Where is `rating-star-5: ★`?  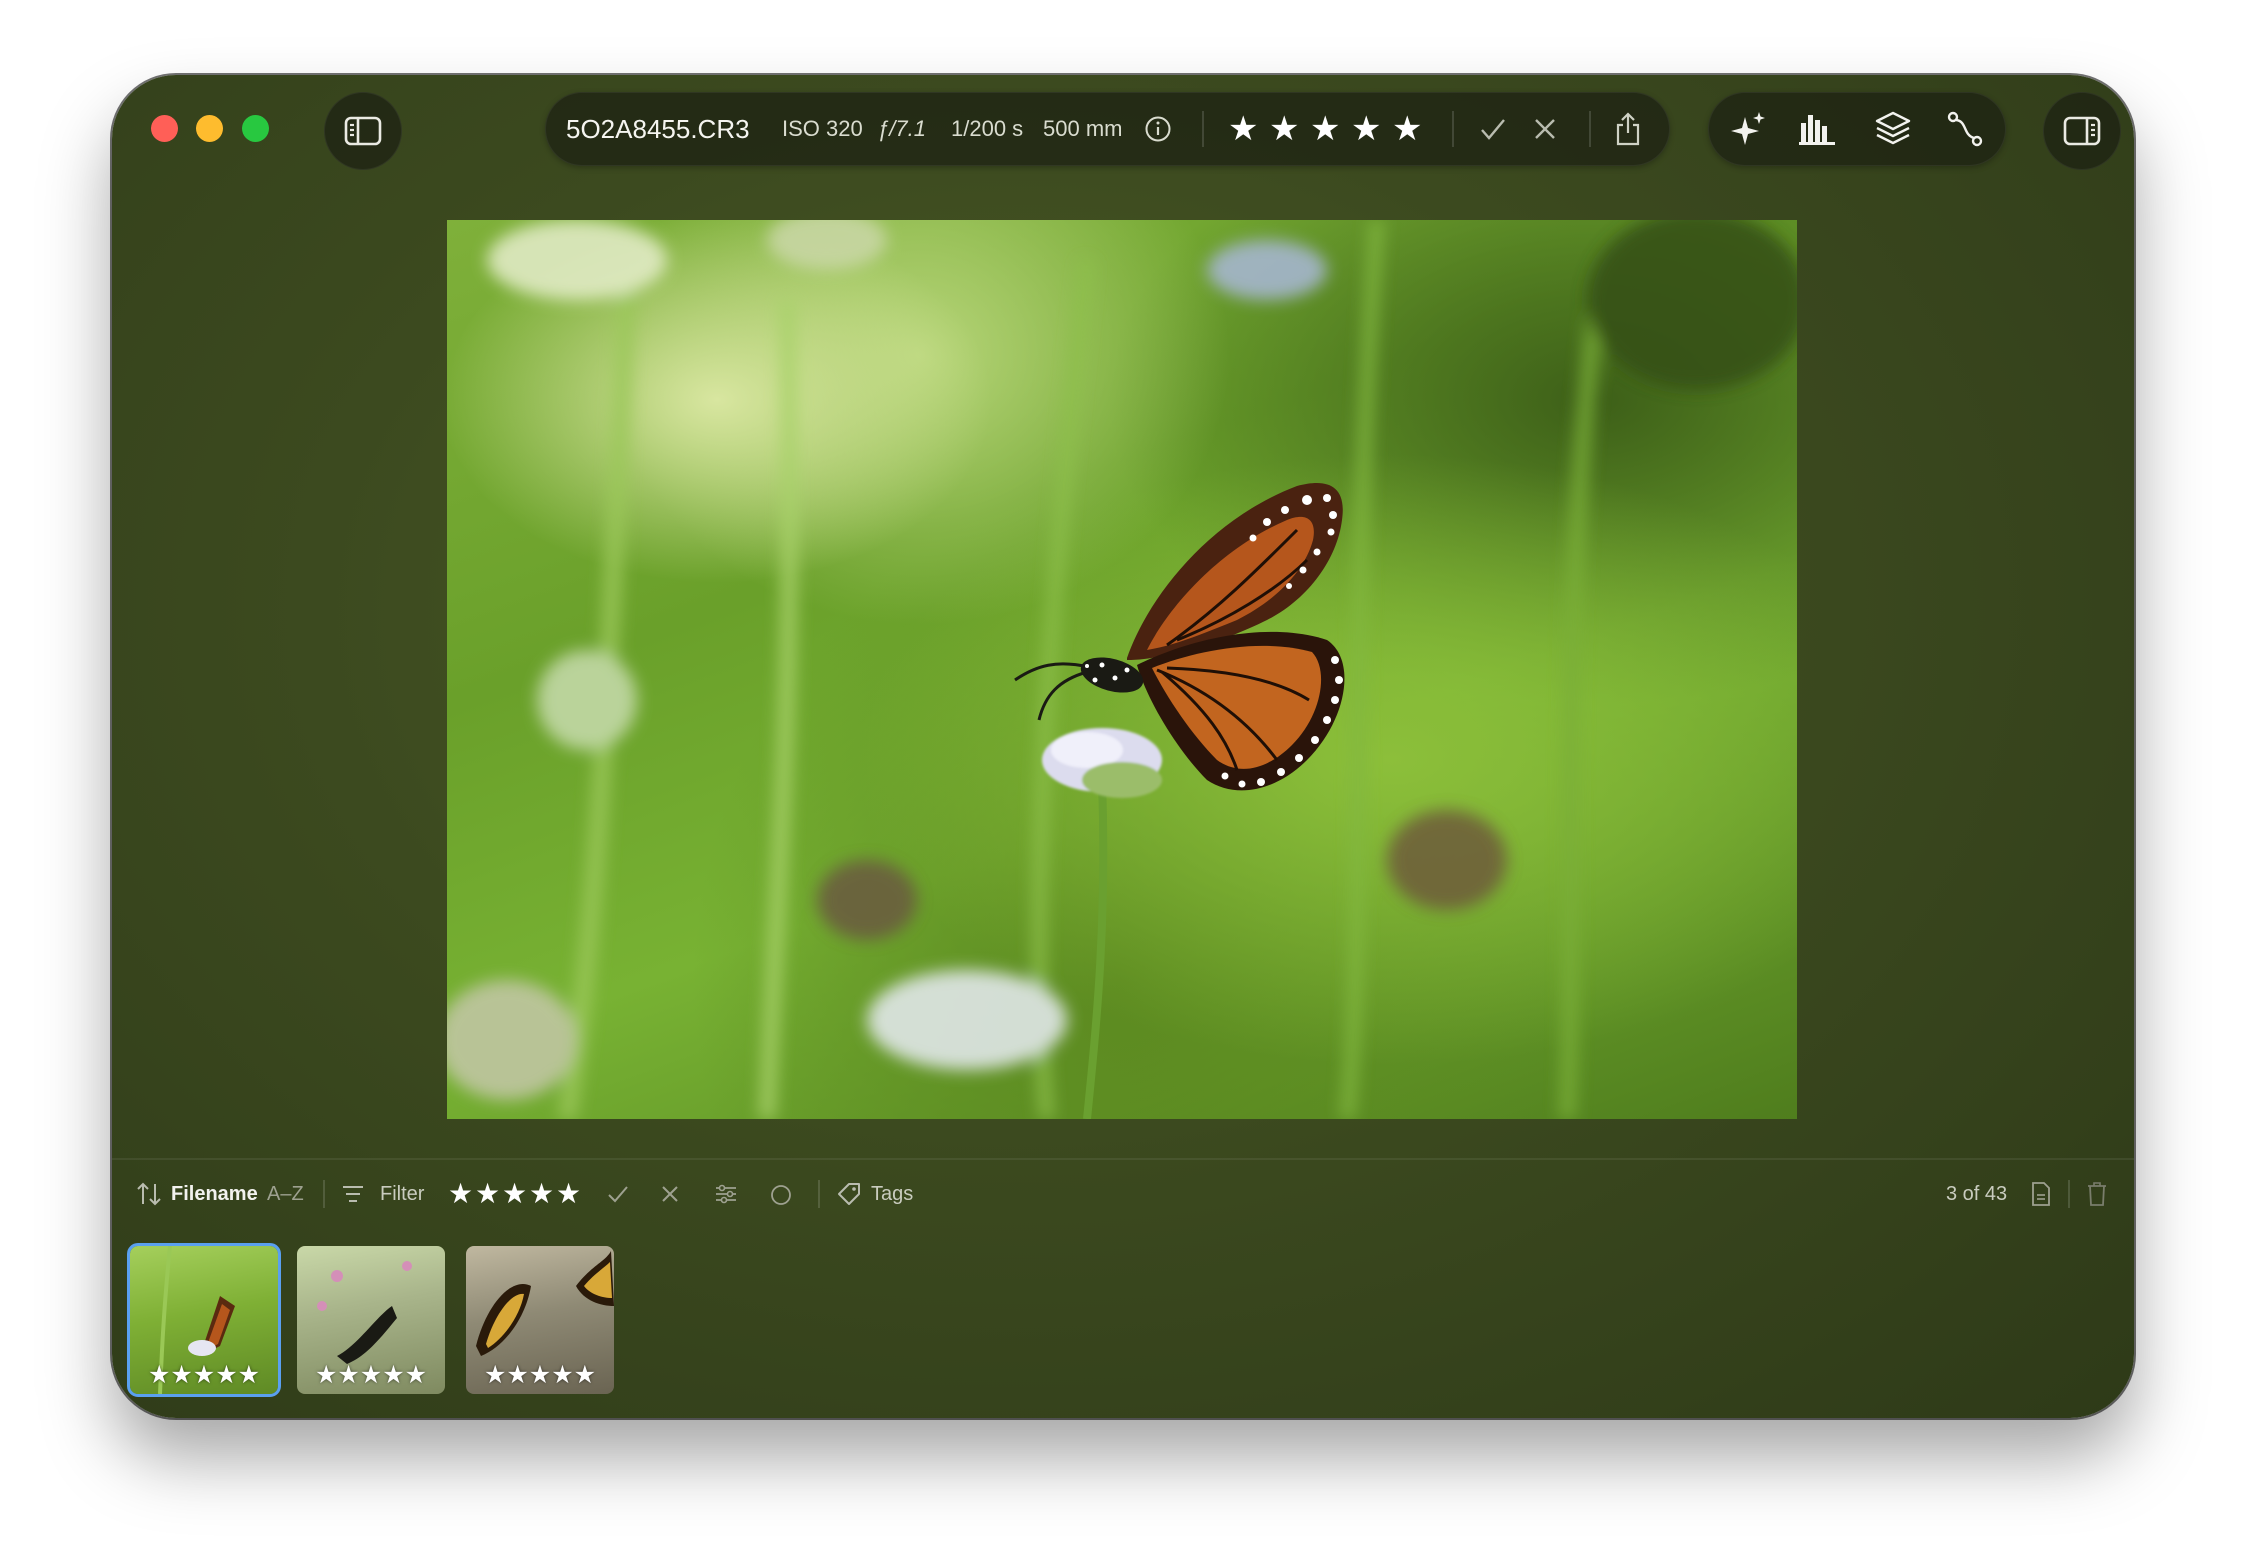 rating-star-5: ★ is located at coordinates (1407, 129).